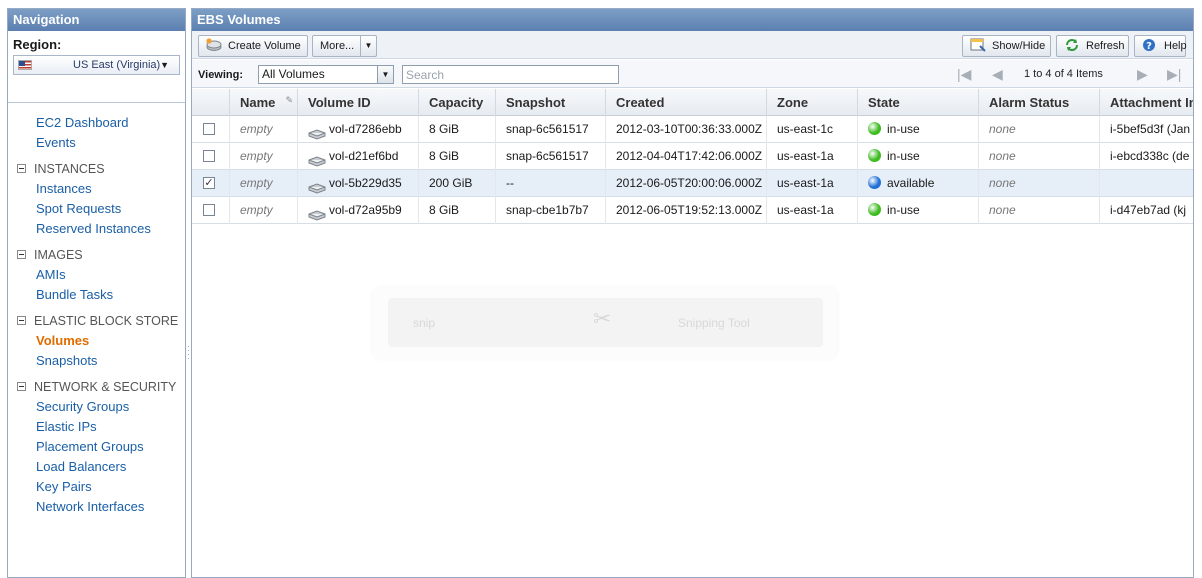  What do you see at coordinates (96, 487) in the screenshot?
I see `nav-item-key-pairs: Key Pairs` at bounding box center [96, 487].